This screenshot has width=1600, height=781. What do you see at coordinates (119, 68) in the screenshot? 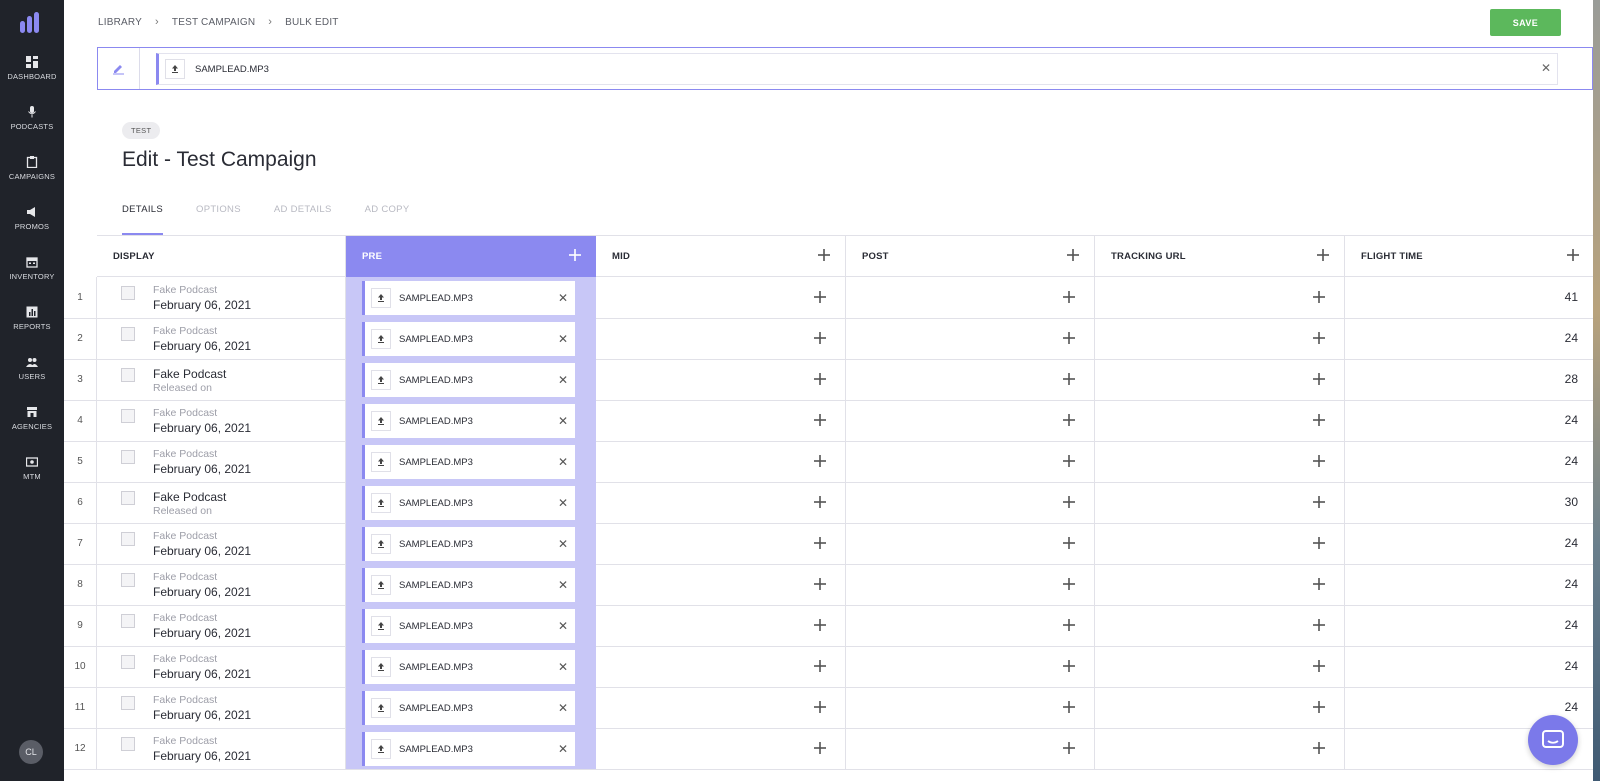
I see `pencil-icon` at bounding box center [119, 68].